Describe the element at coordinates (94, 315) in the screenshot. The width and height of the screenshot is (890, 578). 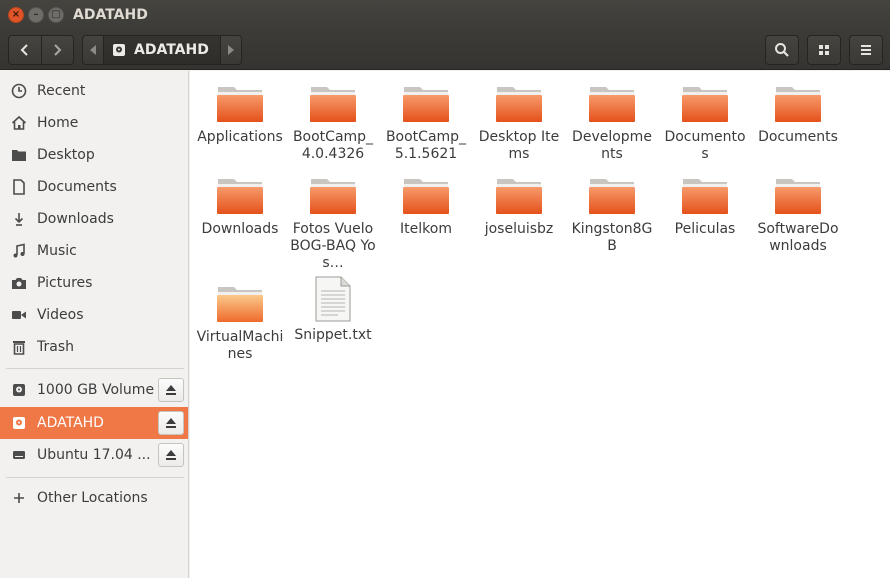
I see `sidebar-item-videos: Videos` at that location.